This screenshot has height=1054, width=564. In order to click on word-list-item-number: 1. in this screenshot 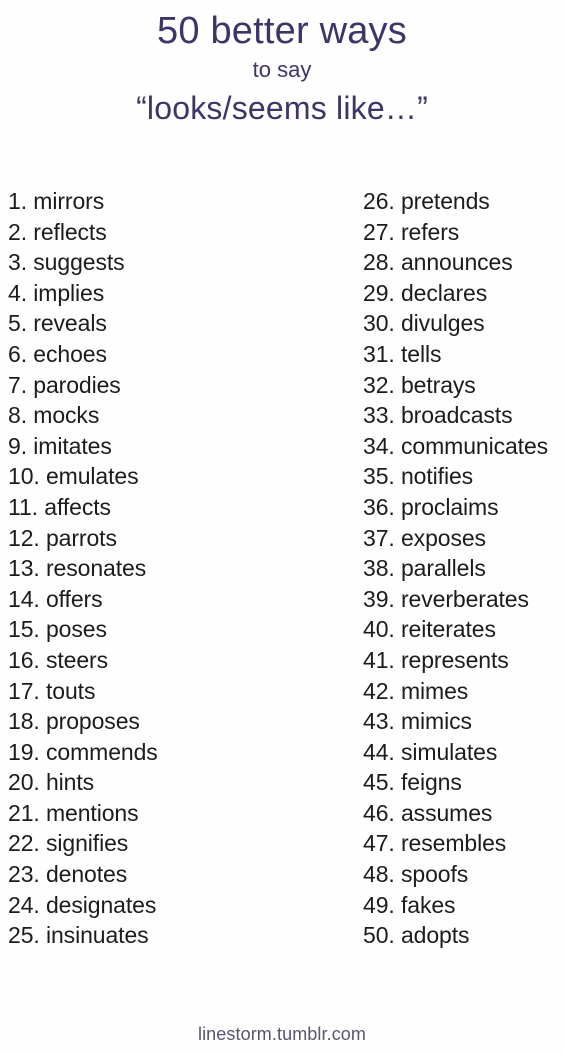, I will do `click(17, 201)`.